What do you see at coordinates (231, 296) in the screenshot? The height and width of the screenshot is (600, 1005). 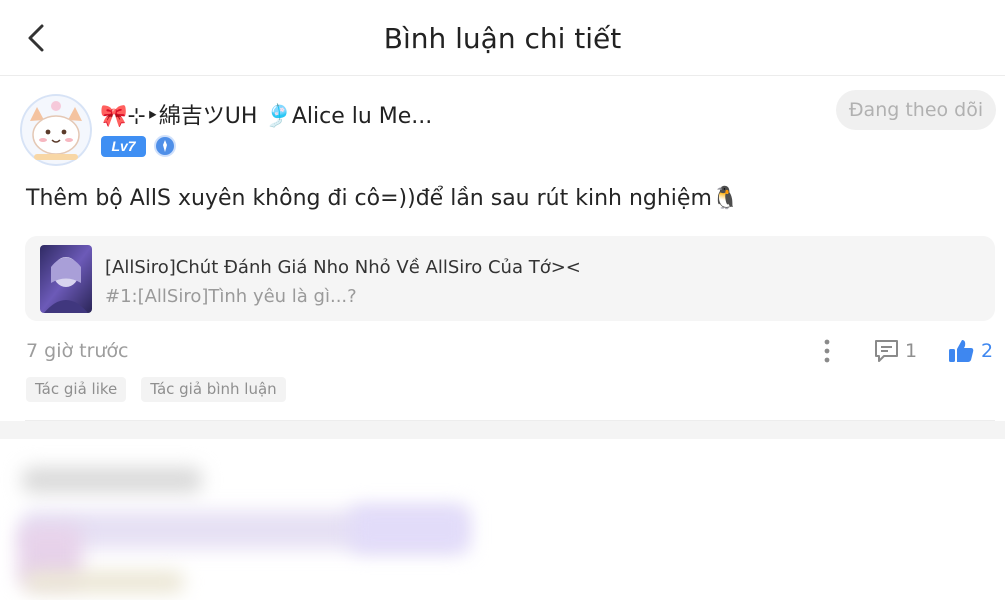 I see `post-subtitle: #1:[AllSiro]Tình yêu là gì...?` at bounding box center [231, 296].